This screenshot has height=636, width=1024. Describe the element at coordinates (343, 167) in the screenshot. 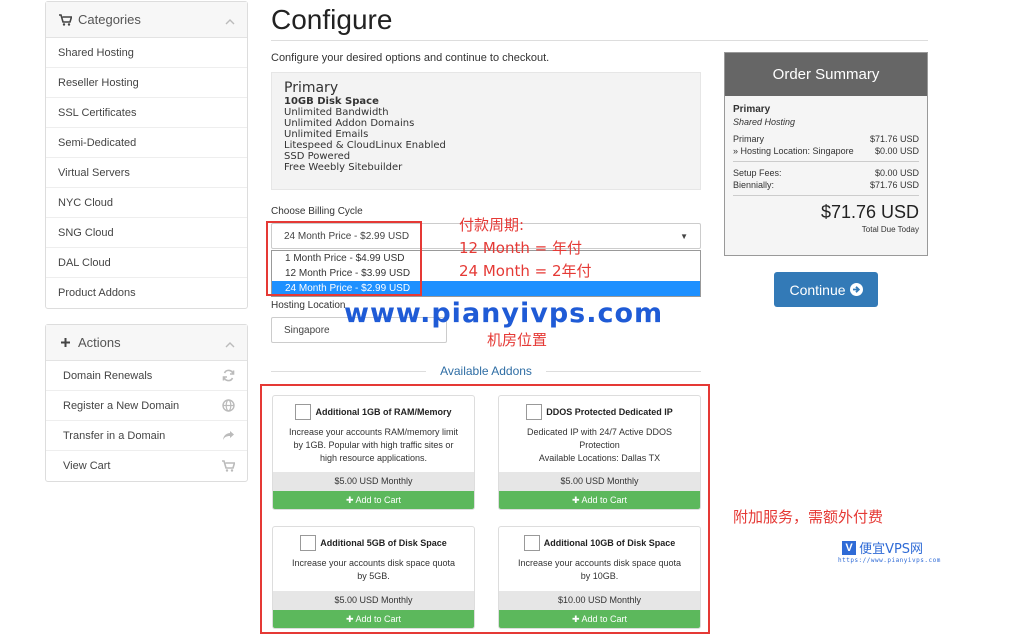

I see `product-feature: Free Weebly Sitebuilder` at that location.